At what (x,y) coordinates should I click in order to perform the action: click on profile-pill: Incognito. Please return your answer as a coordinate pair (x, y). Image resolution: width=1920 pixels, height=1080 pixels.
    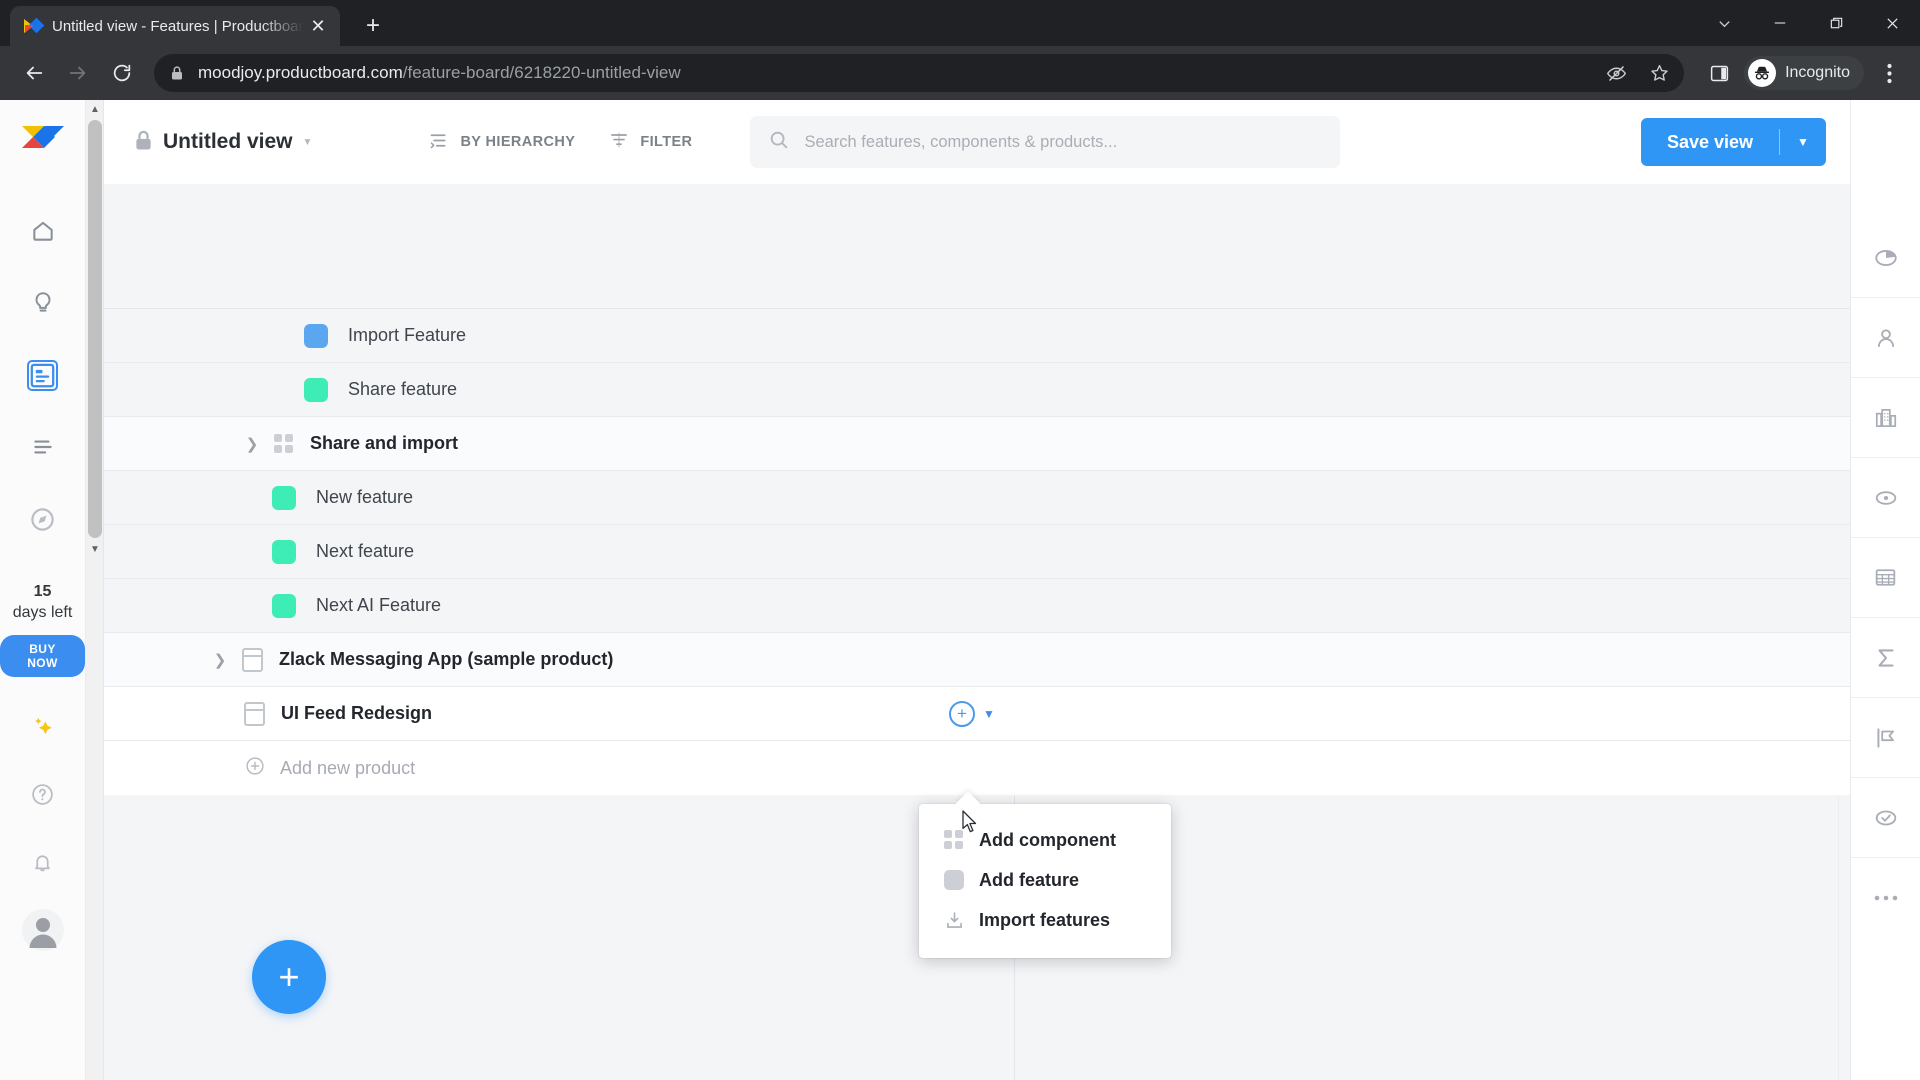
    Looking at the image, I should click on (1804, 73).